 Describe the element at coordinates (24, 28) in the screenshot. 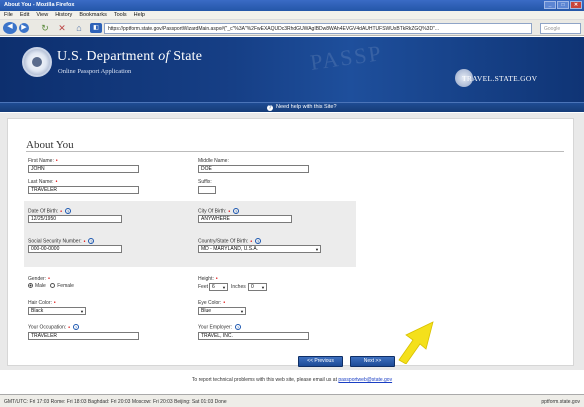

I see `forward-icon: ▶` at that location.